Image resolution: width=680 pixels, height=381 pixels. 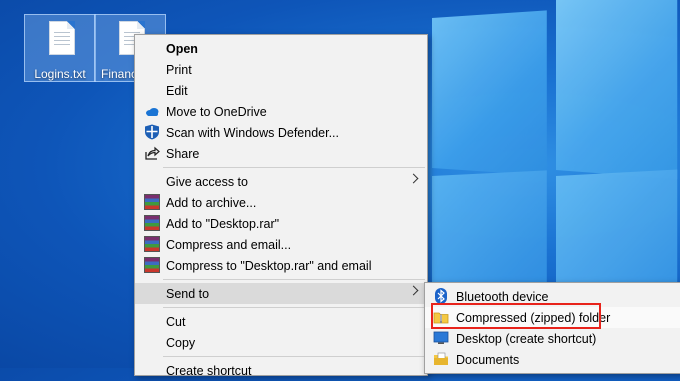 I want to click on menu-item-create-shortcut: Create shortcut, so click(x=281, y=370).